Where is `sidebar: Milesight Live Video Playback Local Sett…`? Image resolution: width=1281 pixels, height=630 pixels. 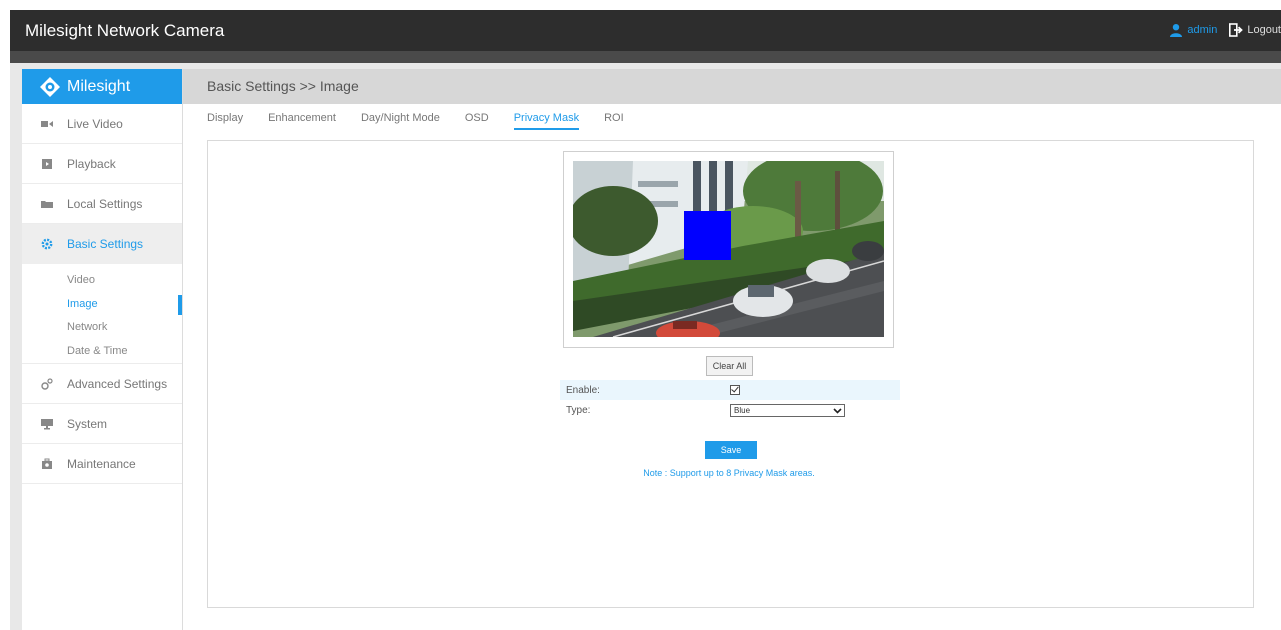 sidebar: Milesight Live Video Playback Local Sett… is located at coordinates (102, 349).